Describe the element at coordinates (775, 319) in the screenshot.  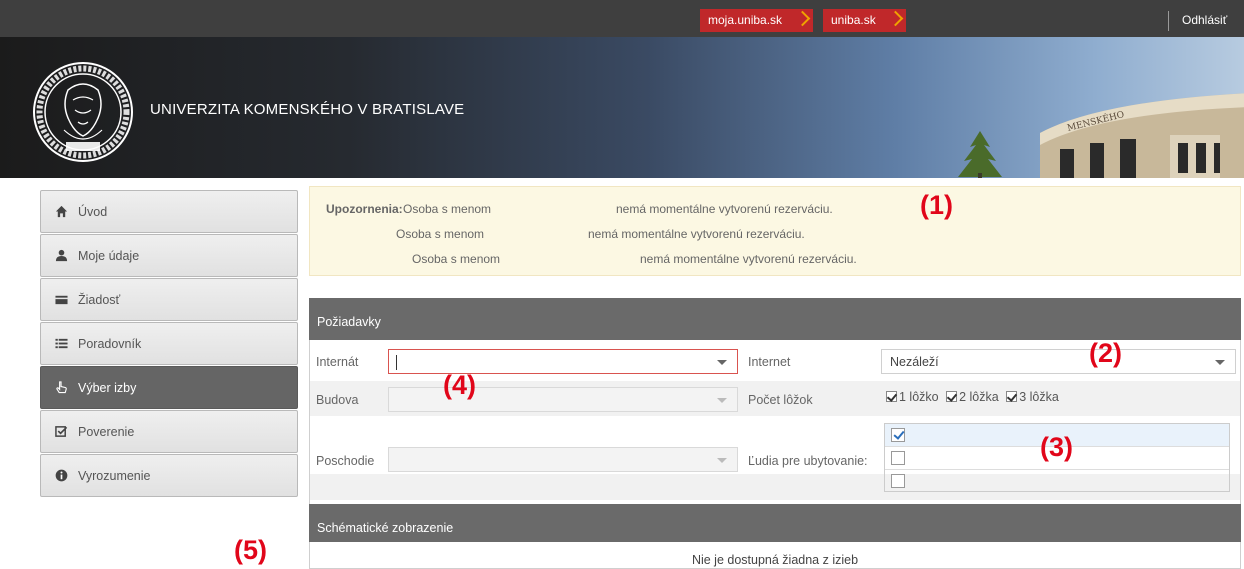
I see `requests-panel-title: Požiadavky` at that location.